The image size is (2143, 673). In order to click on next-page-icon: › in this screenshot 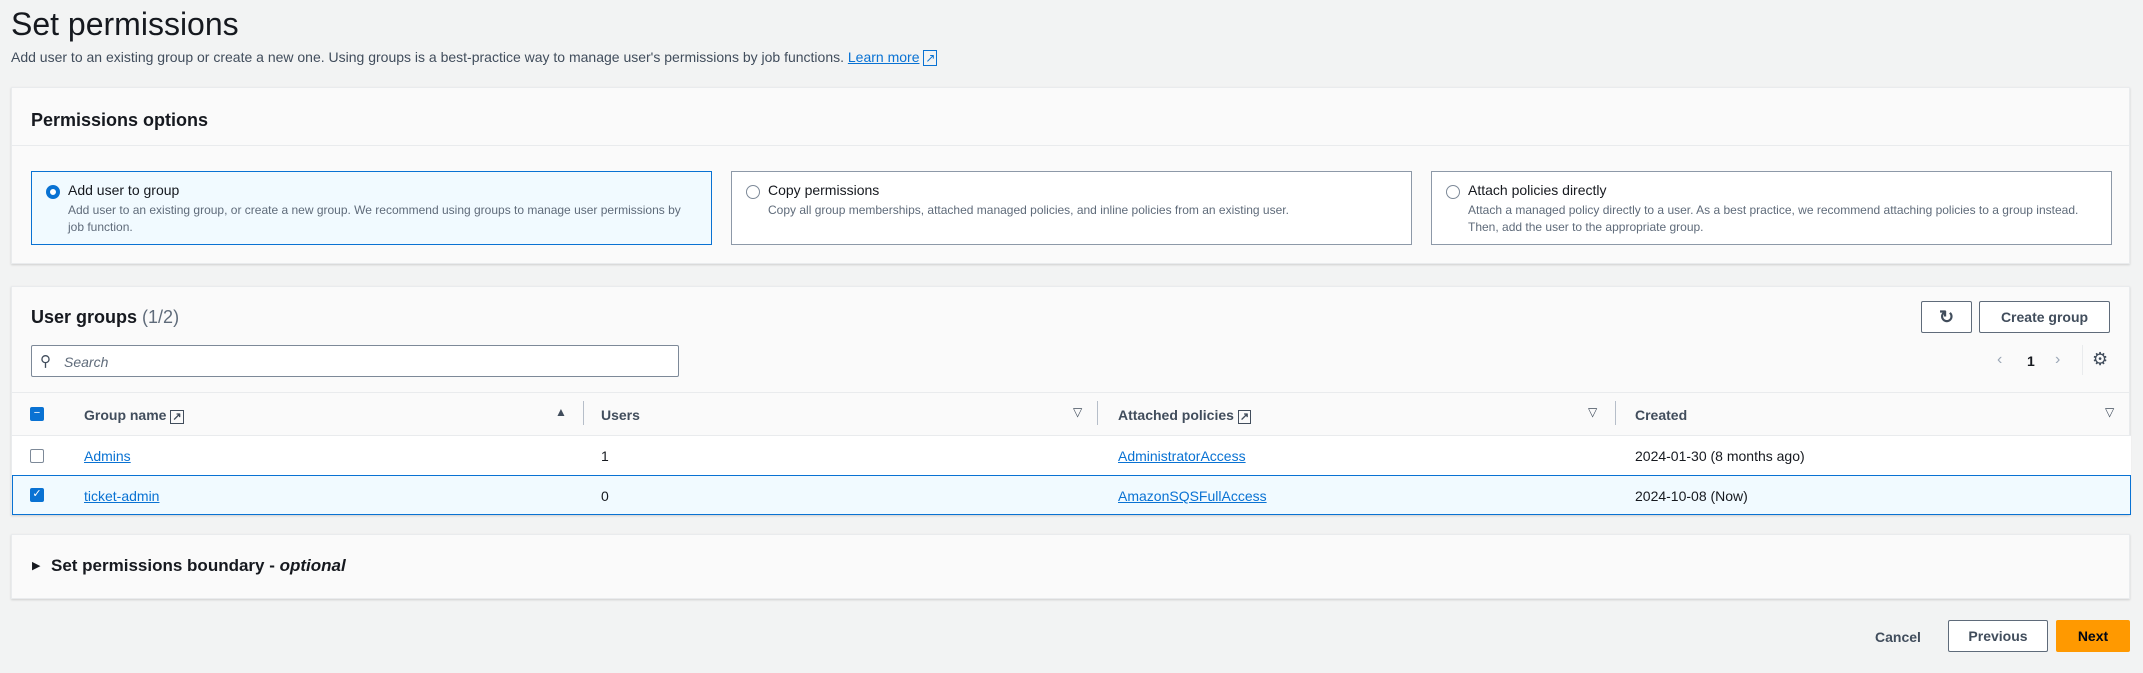, I will do `click(2057, 360)`.